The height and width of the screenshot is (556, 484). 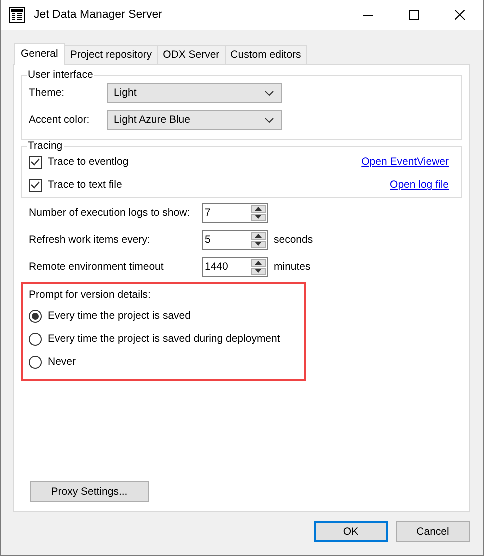 What do you see at coordinates (294, 240) in the screenshot?
I see `unit-label: seconds` at bounding box center [294, 240].